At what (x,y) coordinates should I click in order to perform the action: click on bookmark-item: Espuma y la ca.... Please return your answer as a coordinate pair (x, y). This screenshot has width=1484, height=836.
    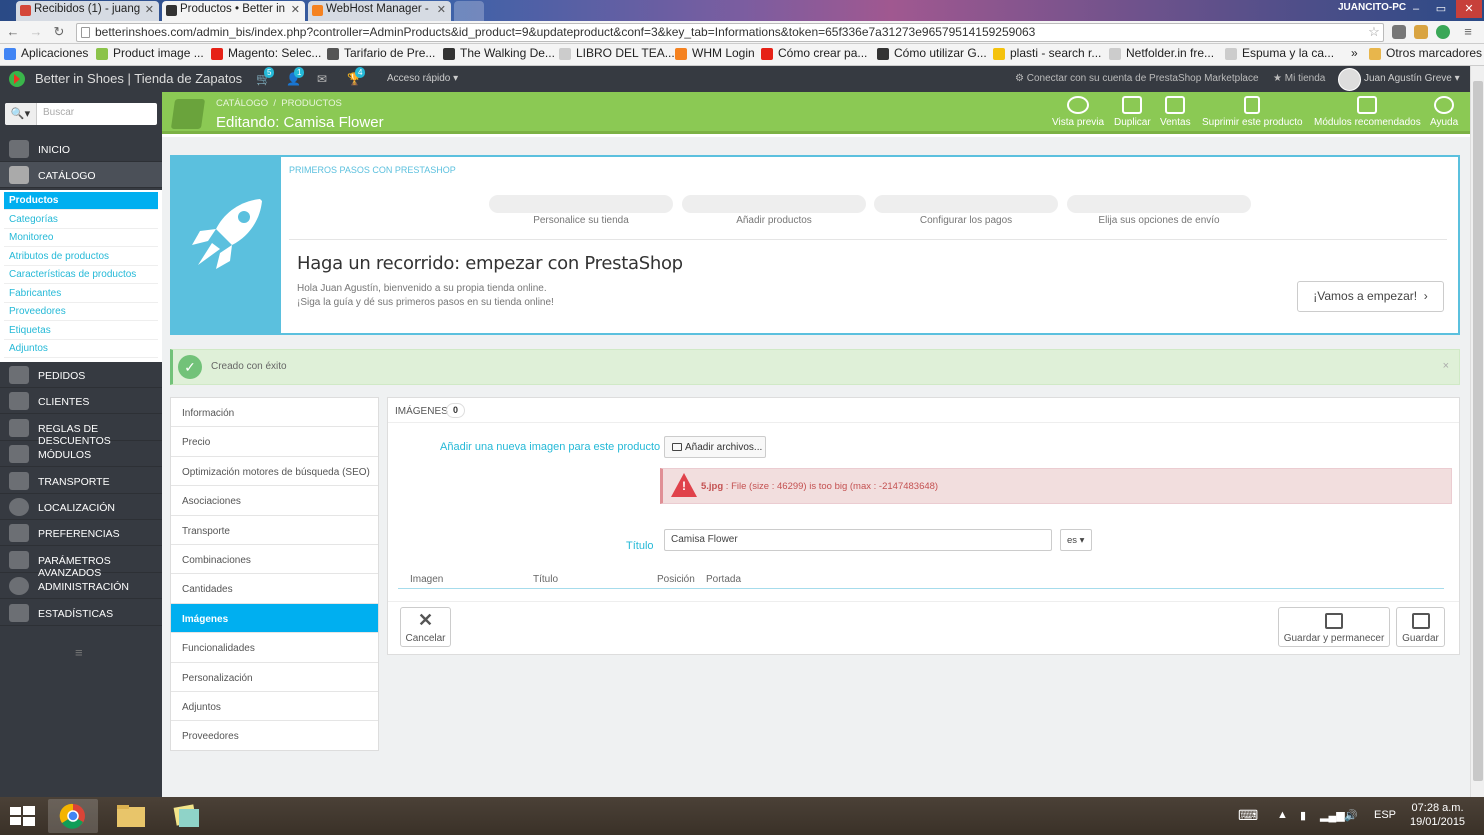
    Looking at the image, I should click on (1279, 53).